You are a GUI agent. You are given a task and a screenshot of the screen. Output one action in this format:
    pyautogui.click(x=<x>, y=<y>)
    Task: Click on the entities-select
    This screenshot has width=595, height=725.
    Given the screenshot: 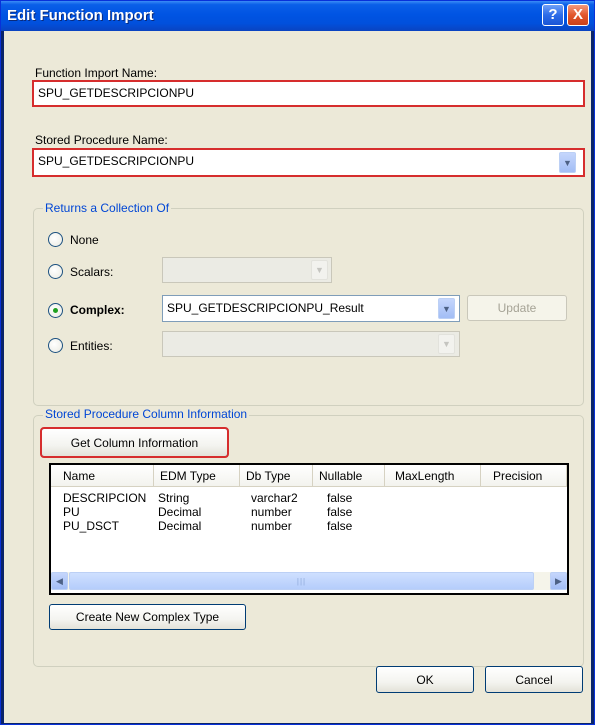 What is the action you would take?
    pyautogui.click(x=311, y=344)
    